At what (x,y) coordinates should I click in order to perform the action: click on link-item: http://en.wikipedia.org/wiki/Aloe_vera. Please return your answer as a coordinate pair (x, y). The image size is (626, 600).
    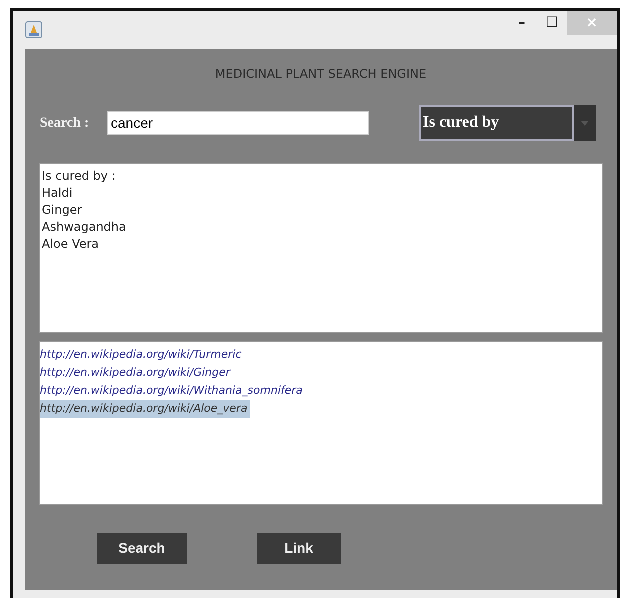
    Looking at the image, I should click on (145, 409).